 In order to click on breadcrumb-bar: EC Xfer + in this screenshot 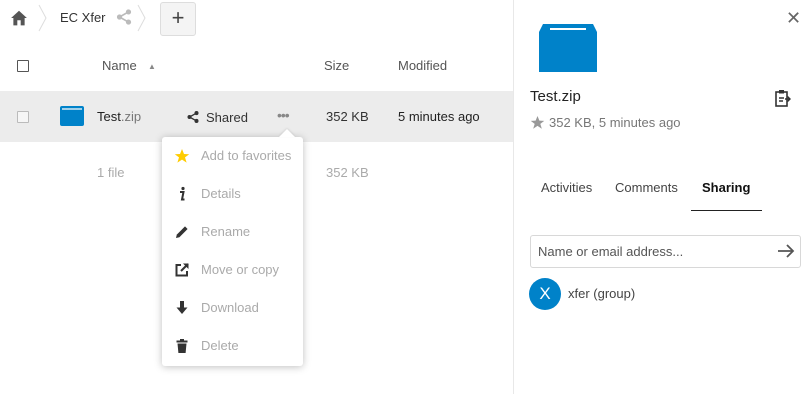, I will do `click(256, 19)`.